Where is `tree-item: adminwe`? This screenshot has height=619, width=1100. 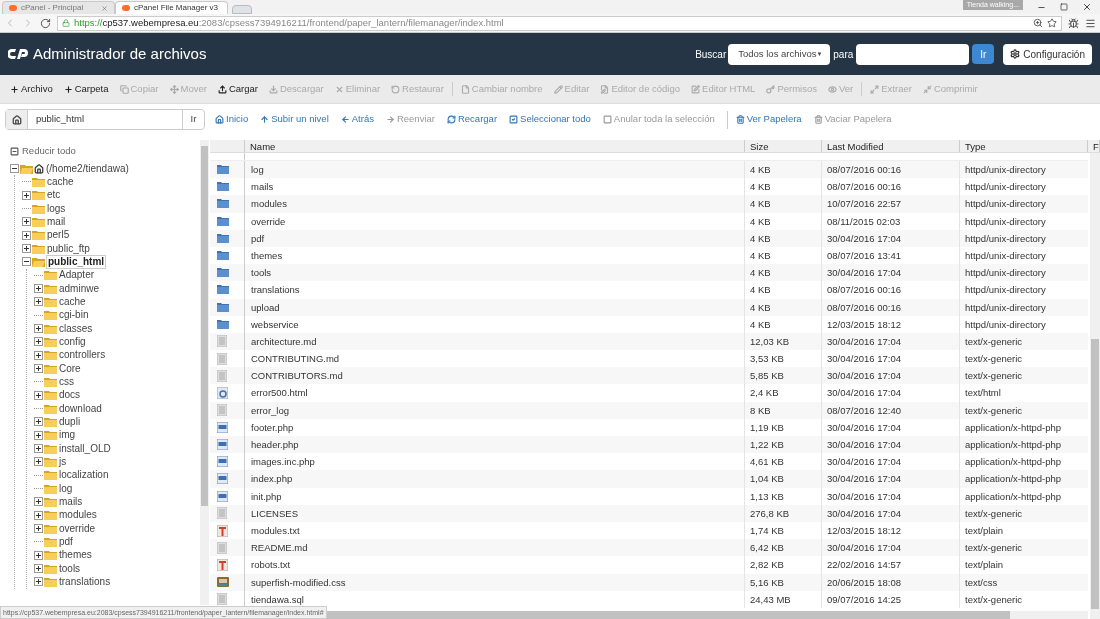
tree-item: adminwe is located at coordinates (79, 288).